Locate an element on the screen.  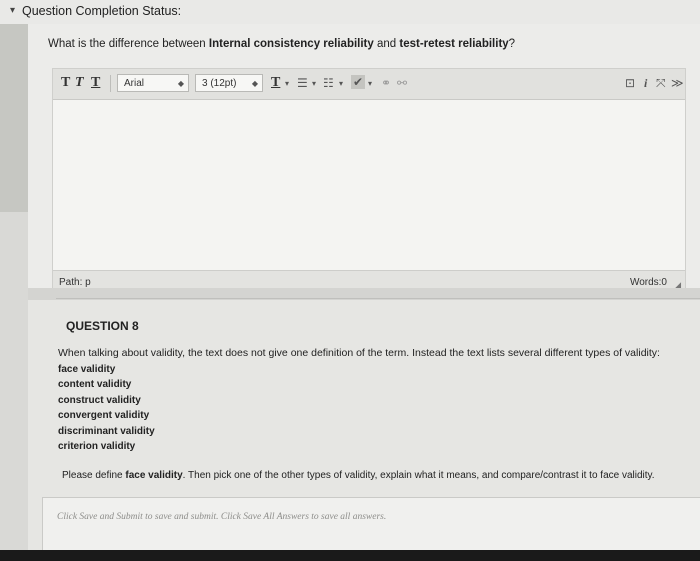
list-item: construct validity is located at coordinates (99, 400).